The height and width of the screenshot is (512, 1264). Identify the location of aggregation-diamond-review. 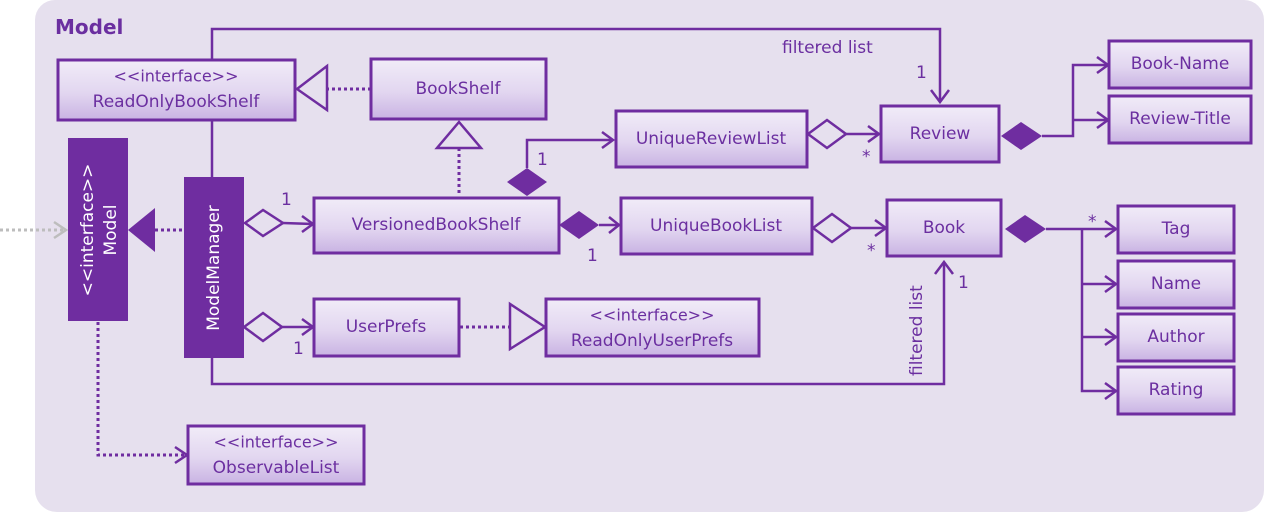
(827, 134).